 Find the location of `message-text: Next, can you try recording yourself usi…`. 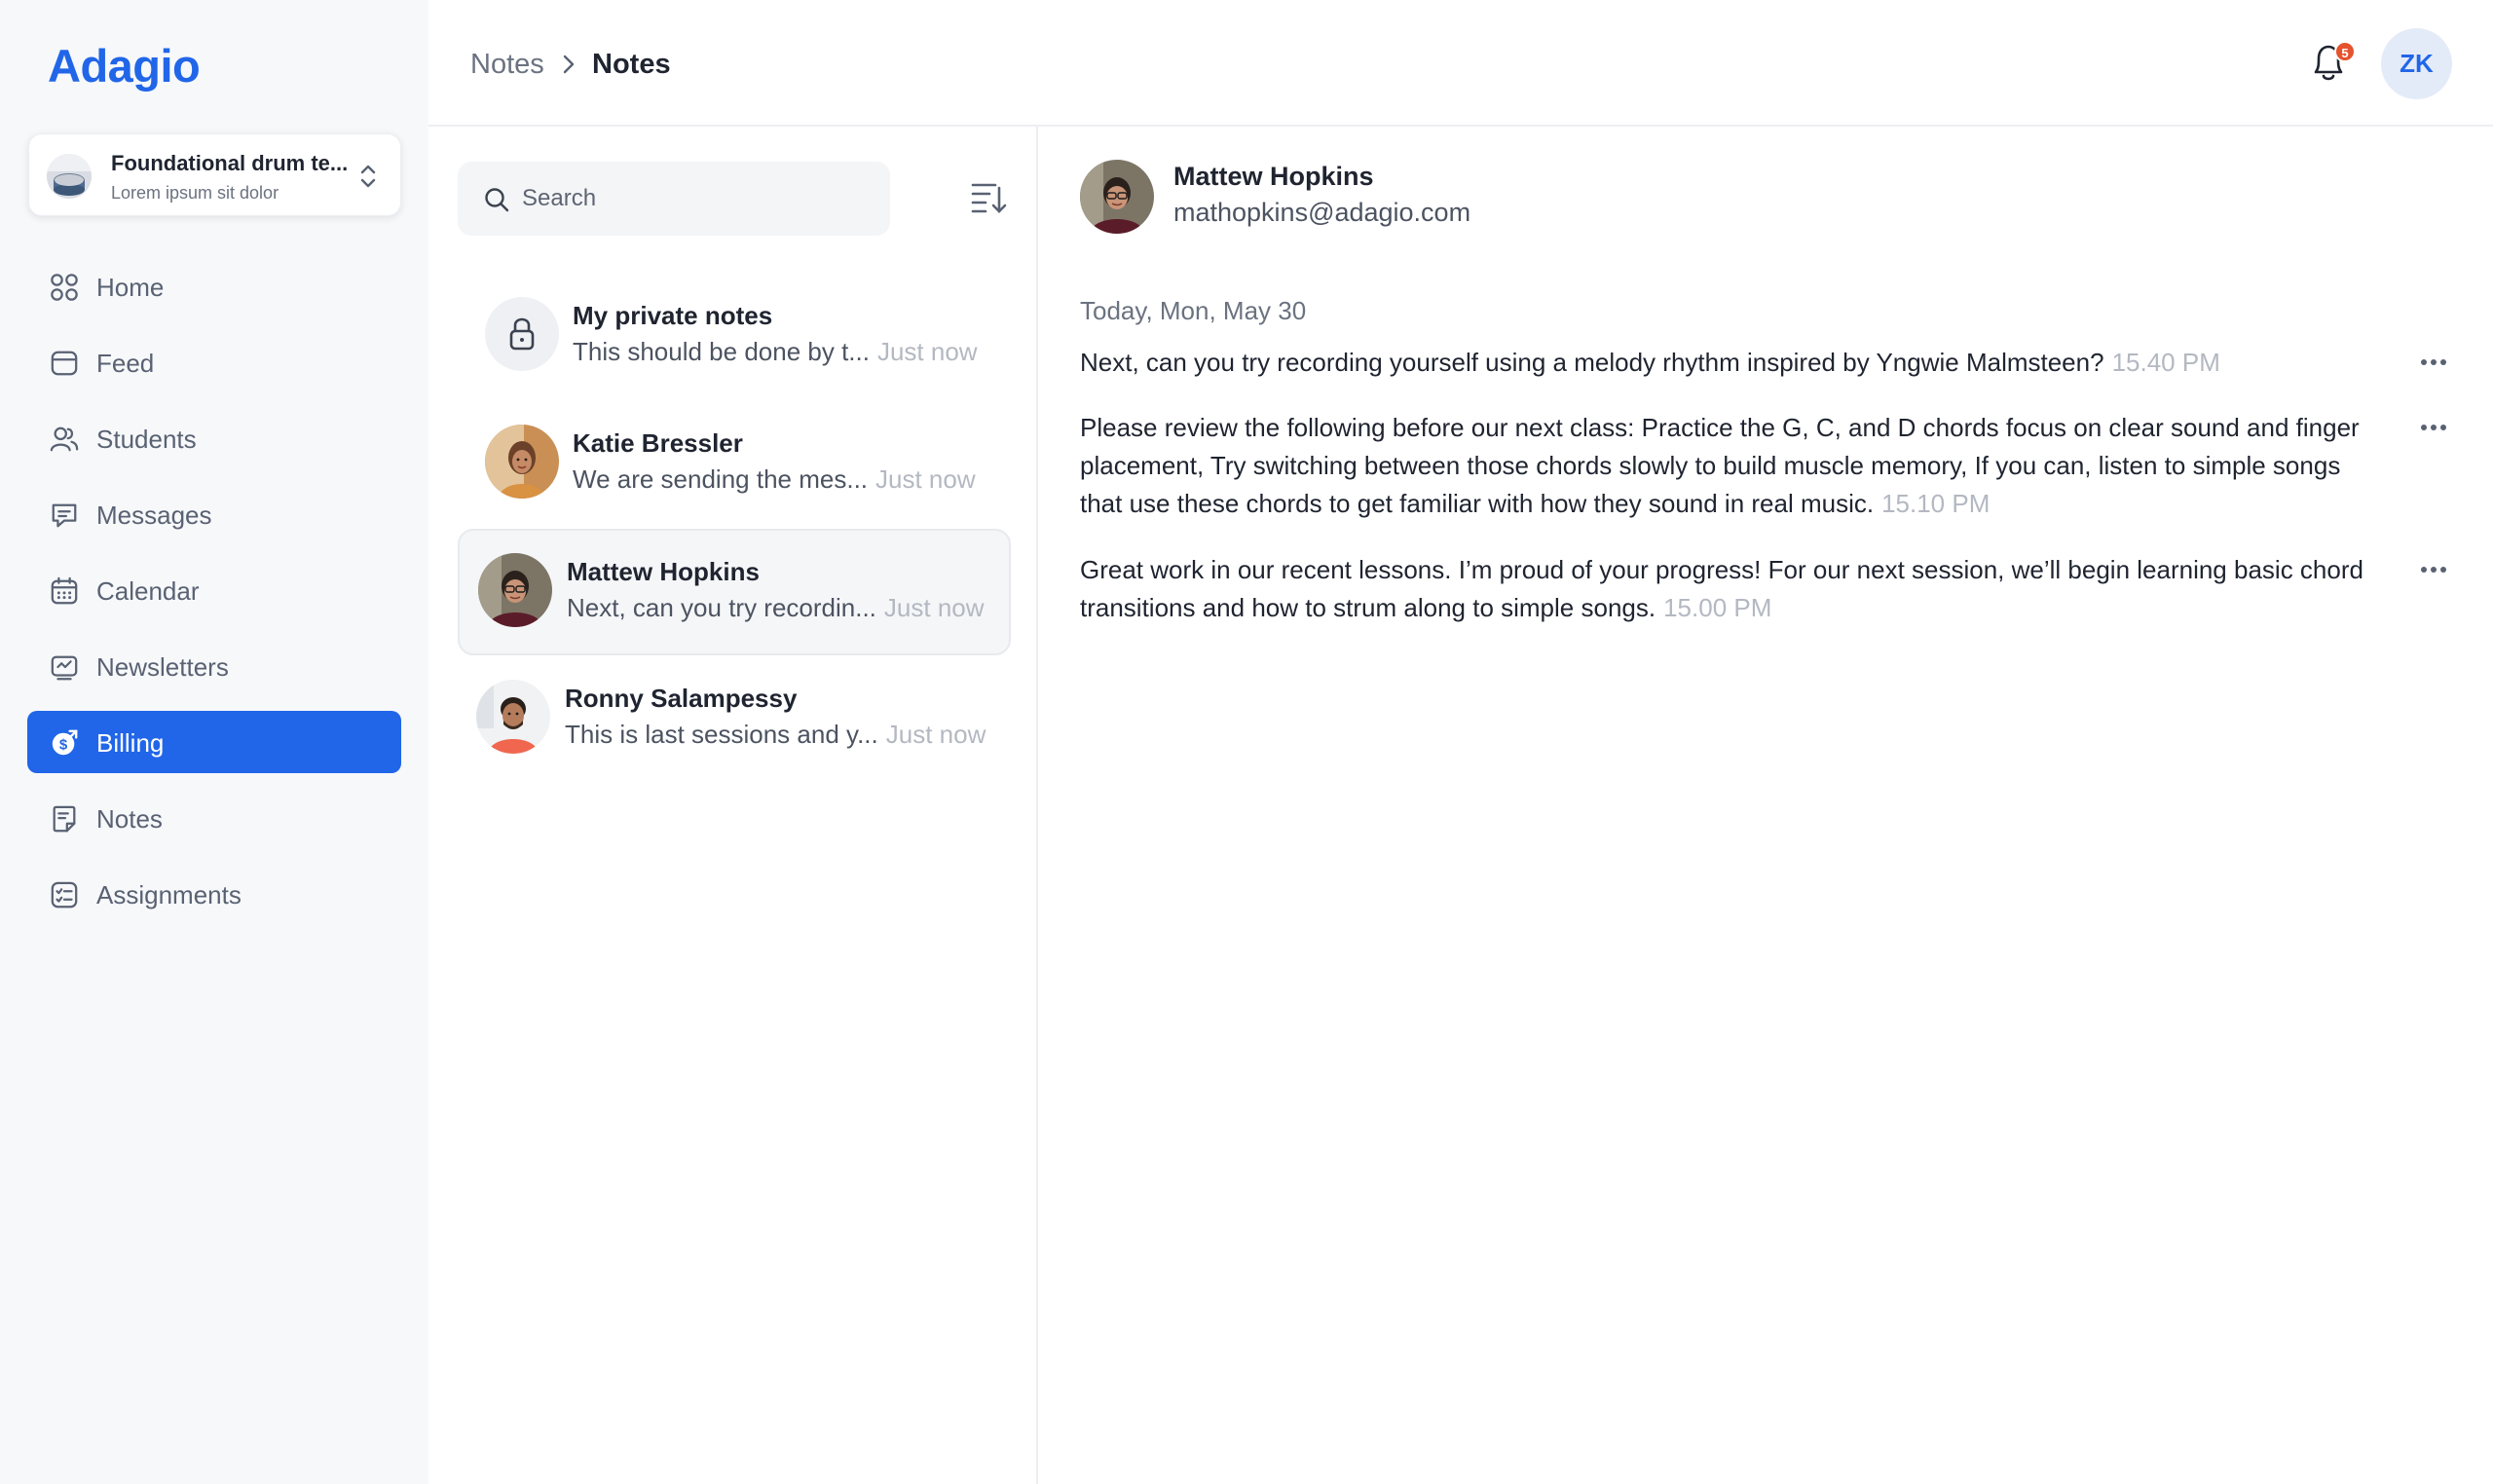

message-text: Next, can you try recording yourself usi… is located at coordinates (1592, 362).